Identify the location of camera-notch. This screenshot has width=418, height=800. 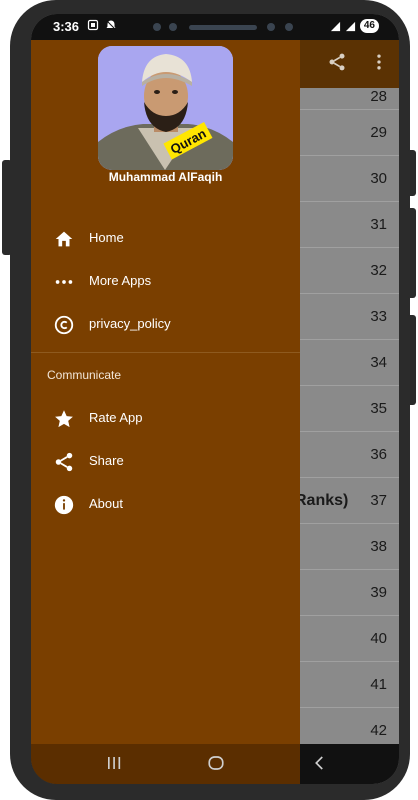
(224, 27).